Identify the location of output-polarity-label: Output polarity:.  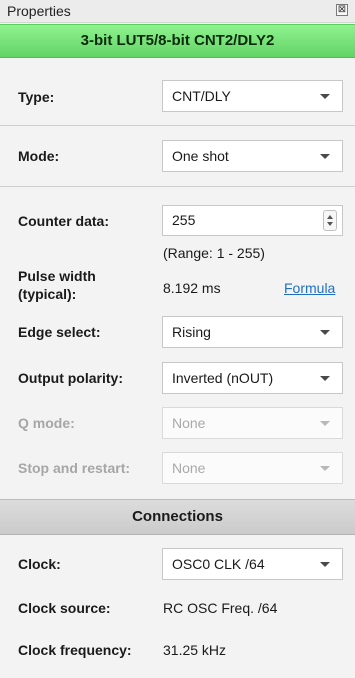
(70, 378).